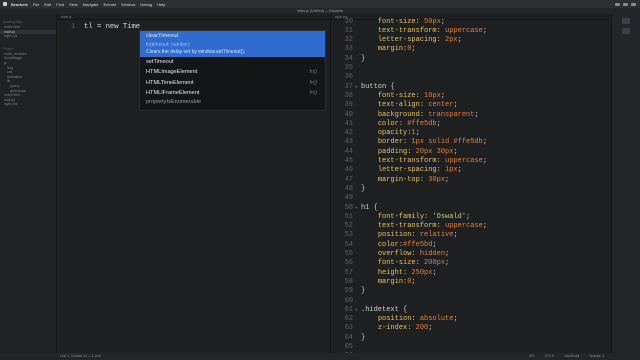  Describe the element at coordinates (5, 4) in the screenshot. I see `apple-icon` at that location.